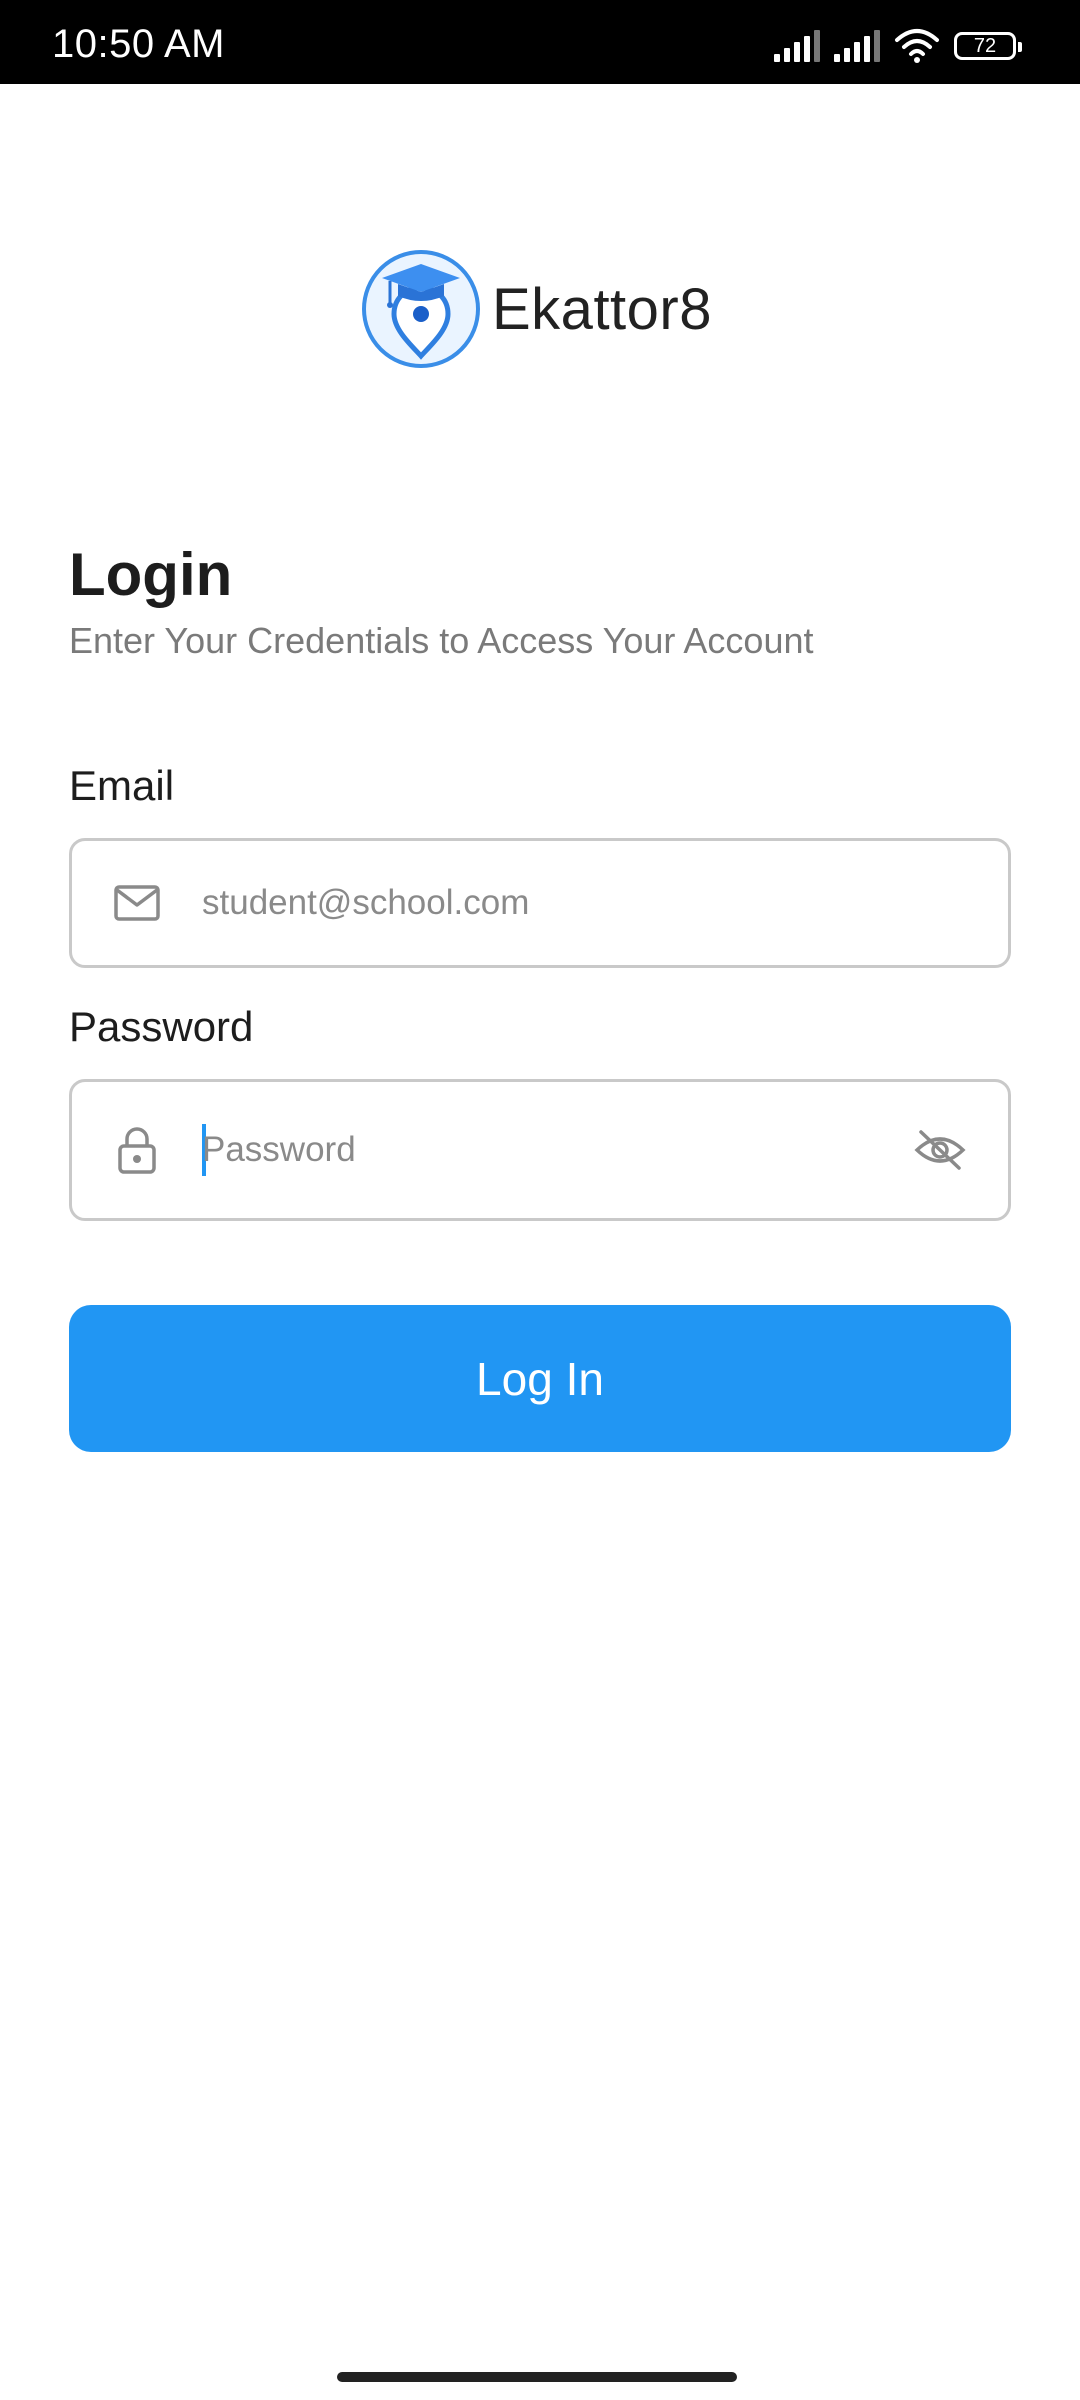  Describe the element at coordinates (366, 902) in the screenshot. I see `email-value: student@school.com` at that location.